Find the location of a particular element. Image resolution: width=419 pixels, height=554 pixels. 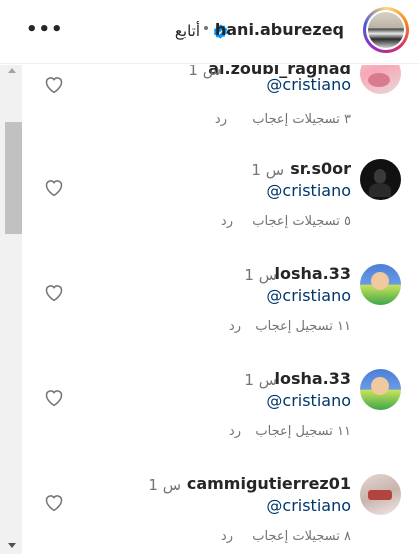

separator-dot is located at coordinates (206, 28).